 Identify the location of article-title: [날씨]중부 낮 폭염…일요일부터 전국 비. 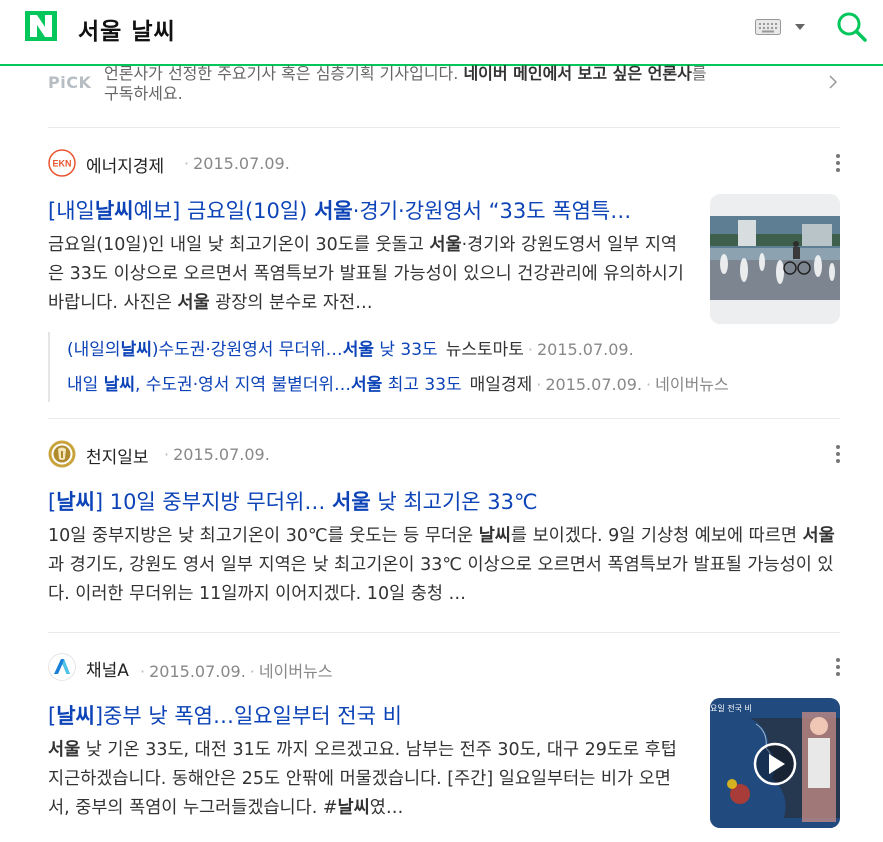
(368, 715).